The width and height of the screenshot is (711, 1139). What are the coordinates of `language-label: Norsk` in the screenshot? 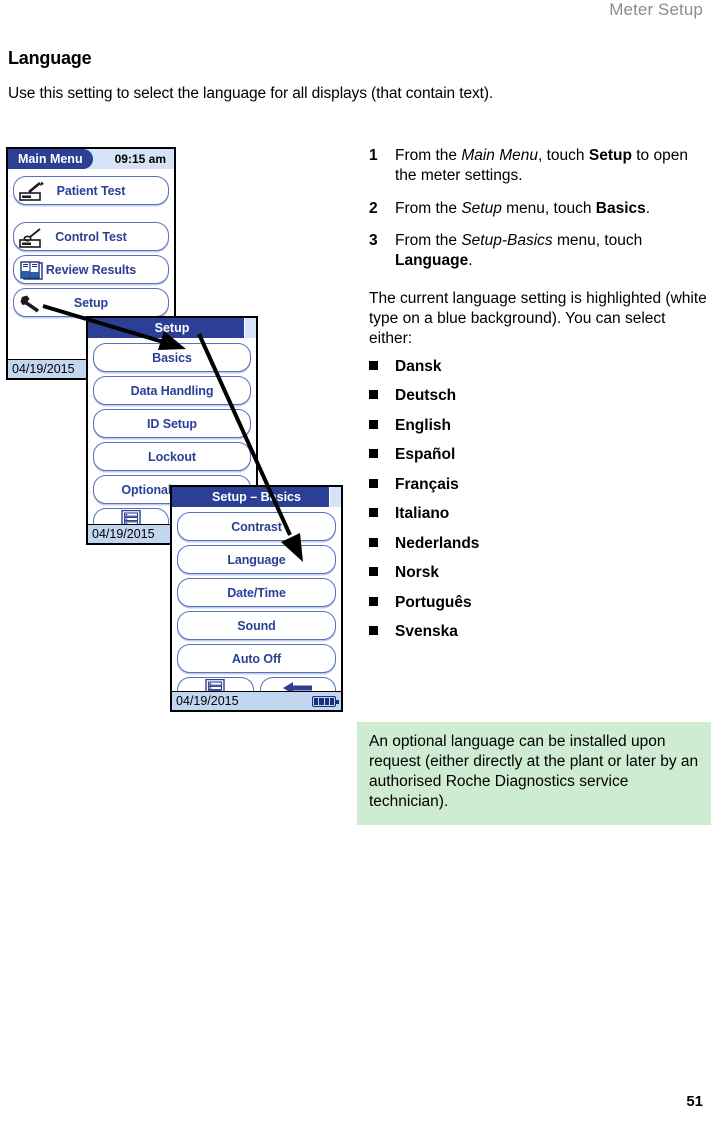 It's located at (417, 573).